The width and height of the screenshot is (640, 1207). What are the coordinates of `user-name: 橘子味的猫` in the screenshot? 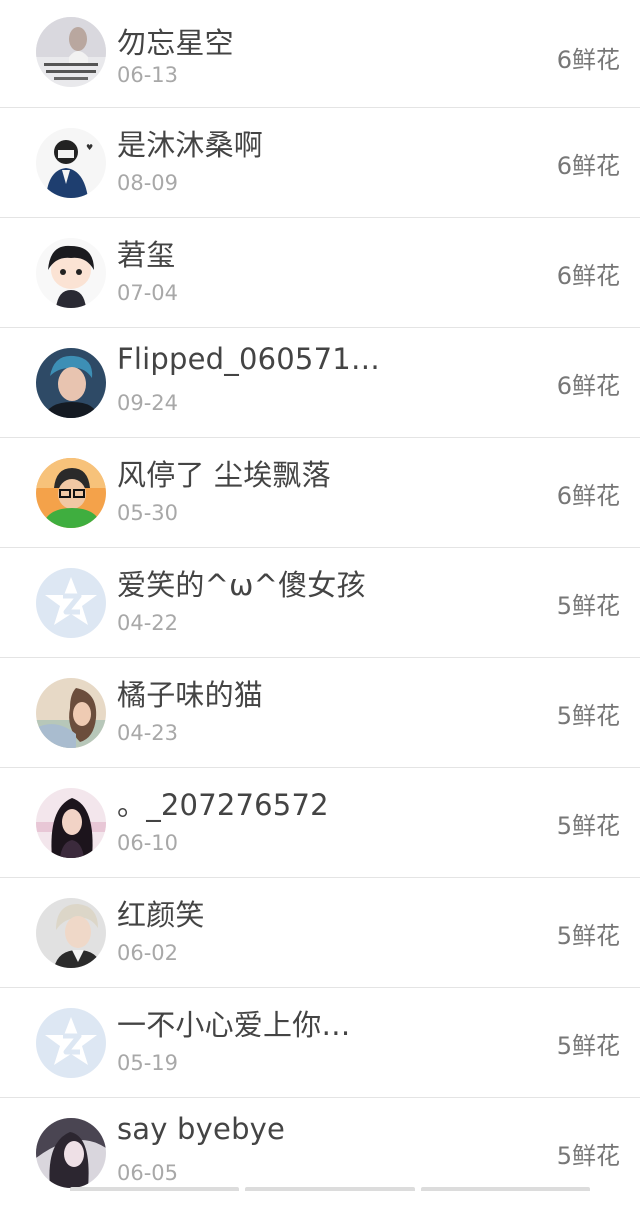 It's located at (190, 695).